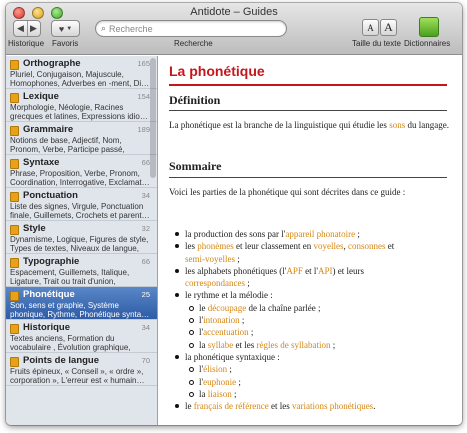 The height and width of the screenshot is (433, 467). What do you see at coordinates (367, 246) in the screenshot?
I see `link-consonnes: consonnes` at bounding box center [367, 246].